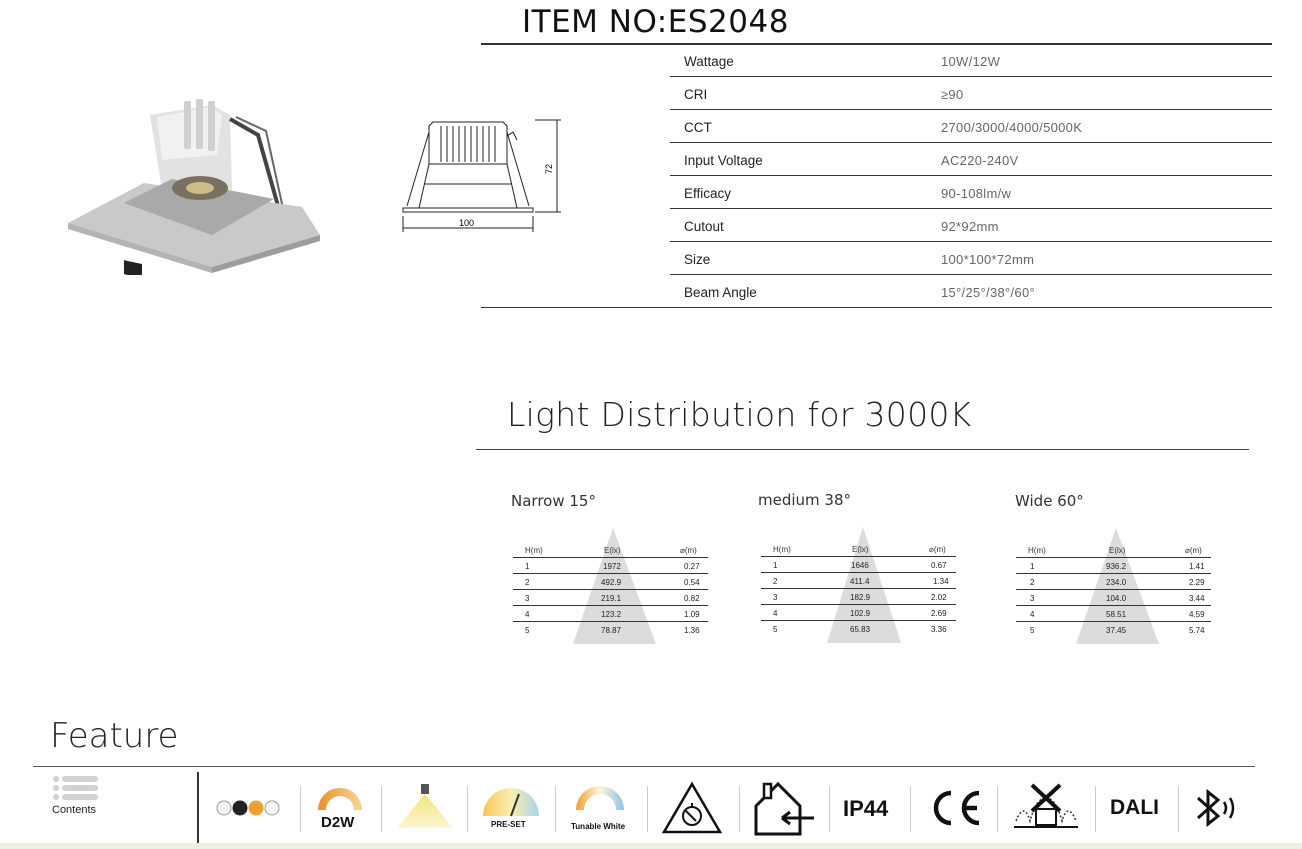 The height and width of the screenshot is (849, 1302). What do you see at coordinates (1012, 127) in the screenshot?
I see `spec-value: 2700/3000/4000/5000K` at bounding box center [1012, 127].